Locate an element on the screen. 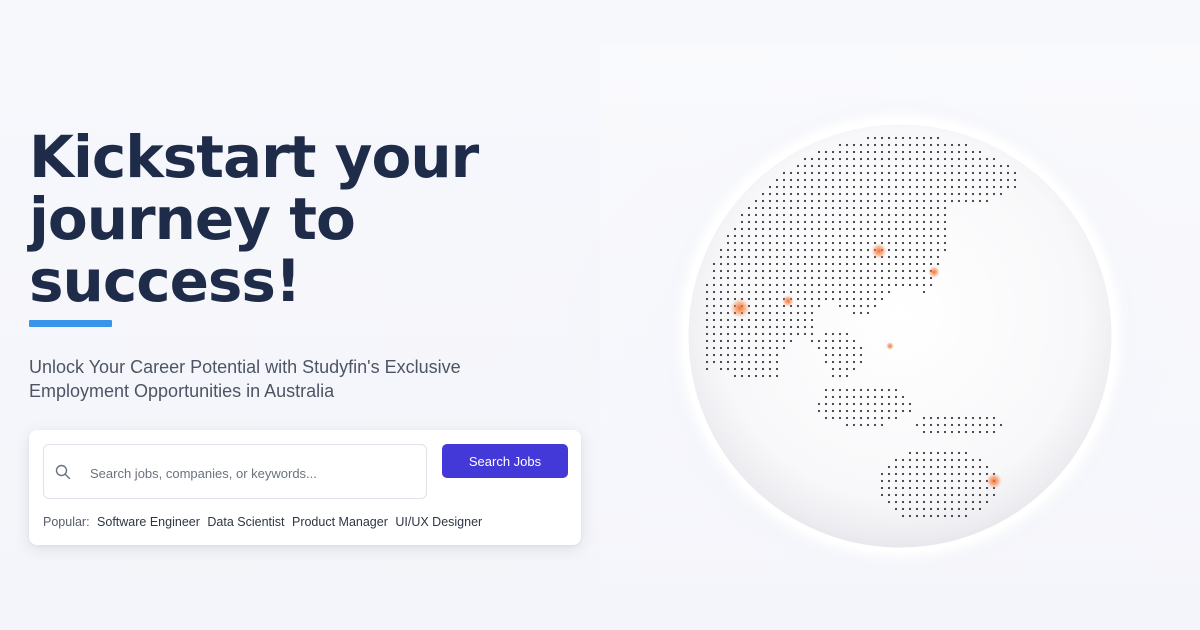 This screenshot has height=630, width=1200. popular-tag-data-scientist: Data Scientist is located at coordinates (245, 522).